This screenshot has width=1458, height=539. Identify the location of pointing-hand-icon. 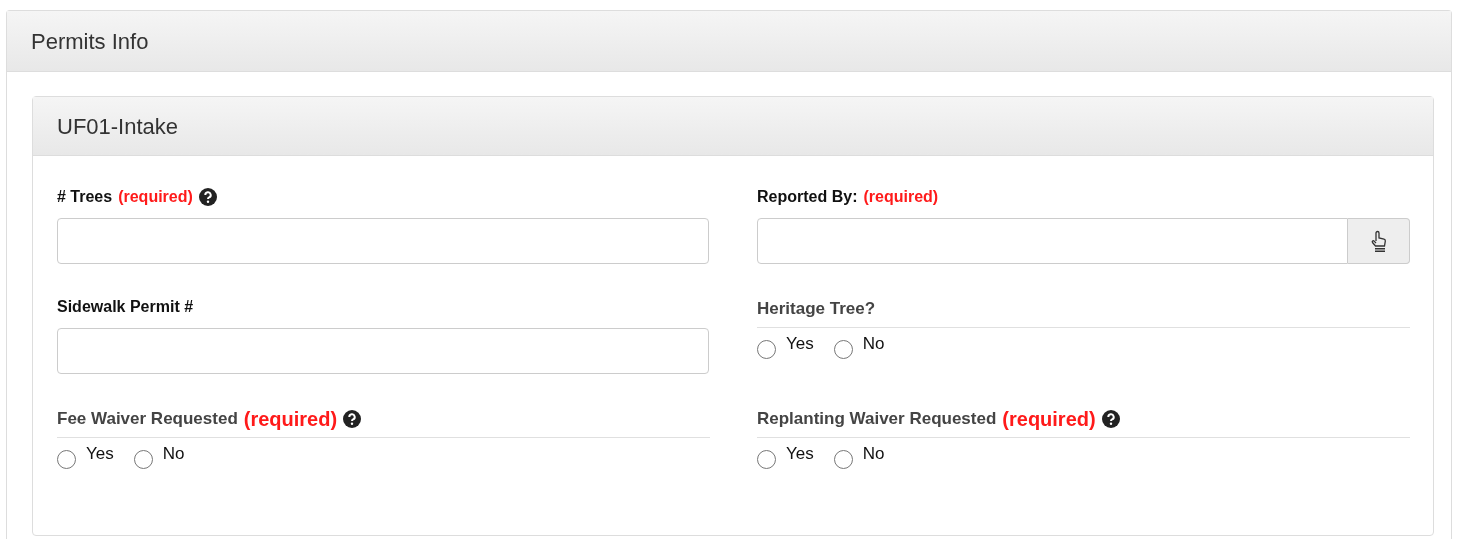
(1378, 241).